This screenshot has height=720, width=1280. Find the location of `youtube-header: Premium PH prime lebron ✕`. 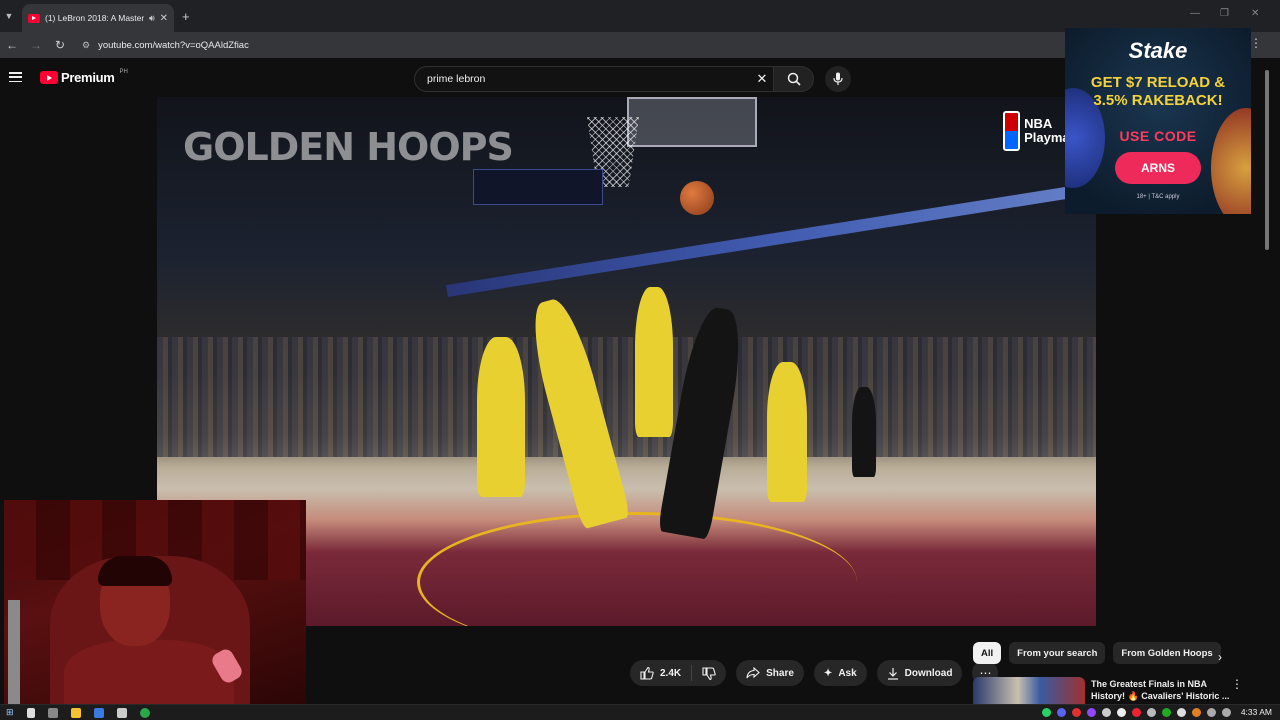

youtube-header: Premium PH prime lebron ✕ is located at coordinates (532, 78).